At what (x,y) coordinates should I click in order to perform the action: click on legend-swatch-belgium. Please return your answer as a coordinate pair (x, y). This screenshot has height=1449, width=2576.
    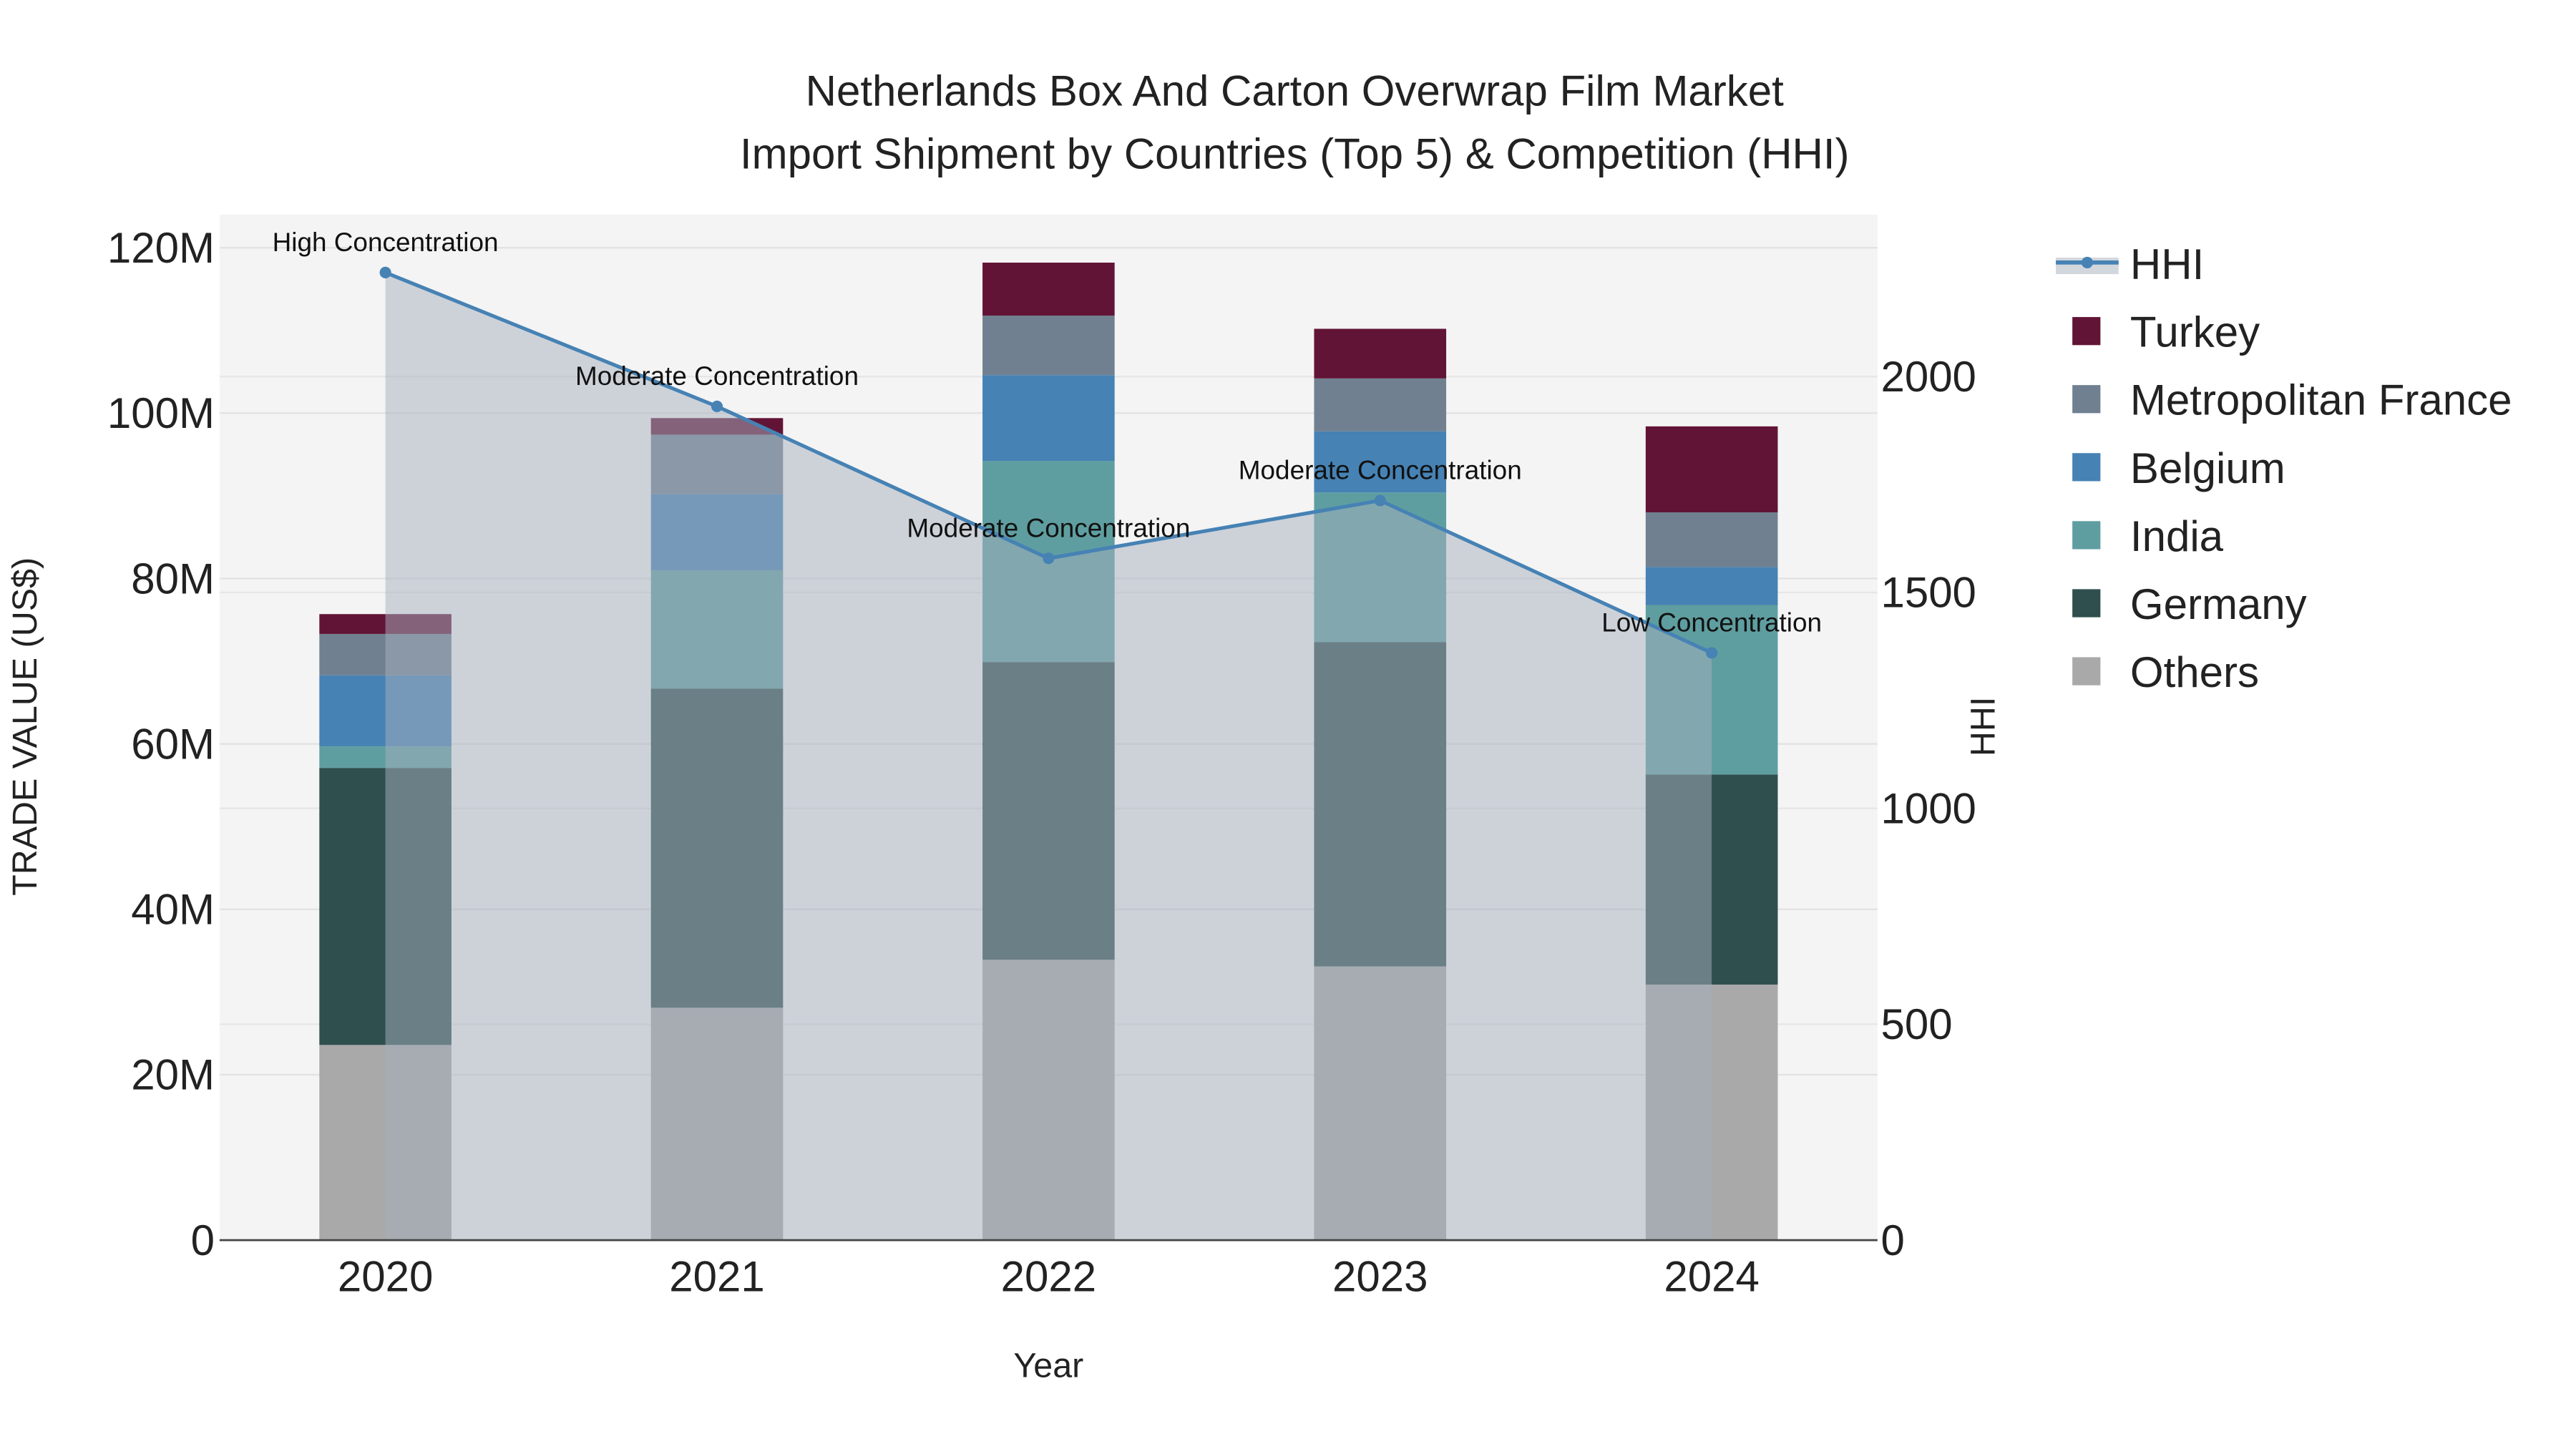
    Looking at the image, I should click on (2086, 467).